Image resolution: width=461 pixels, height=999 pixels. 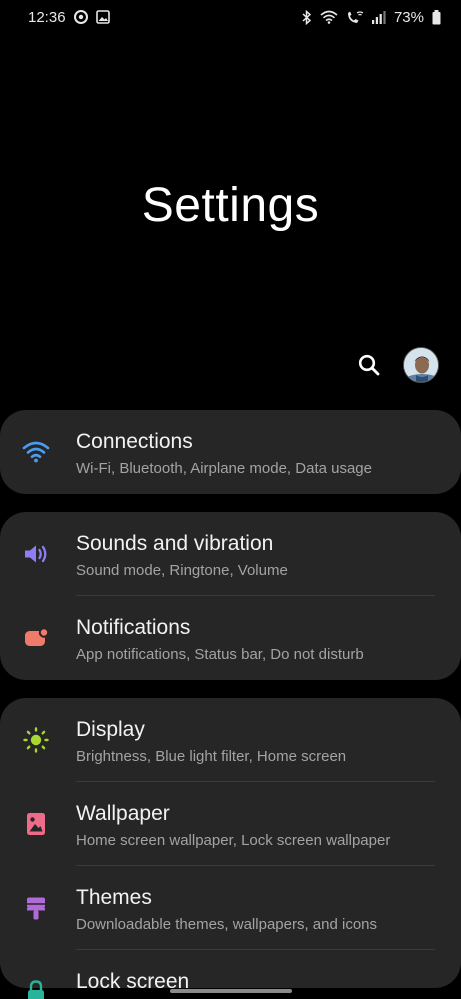 I want to click on item-subtitle: Sound mode, Ringtone, Volume, so click(x=182, y=570).